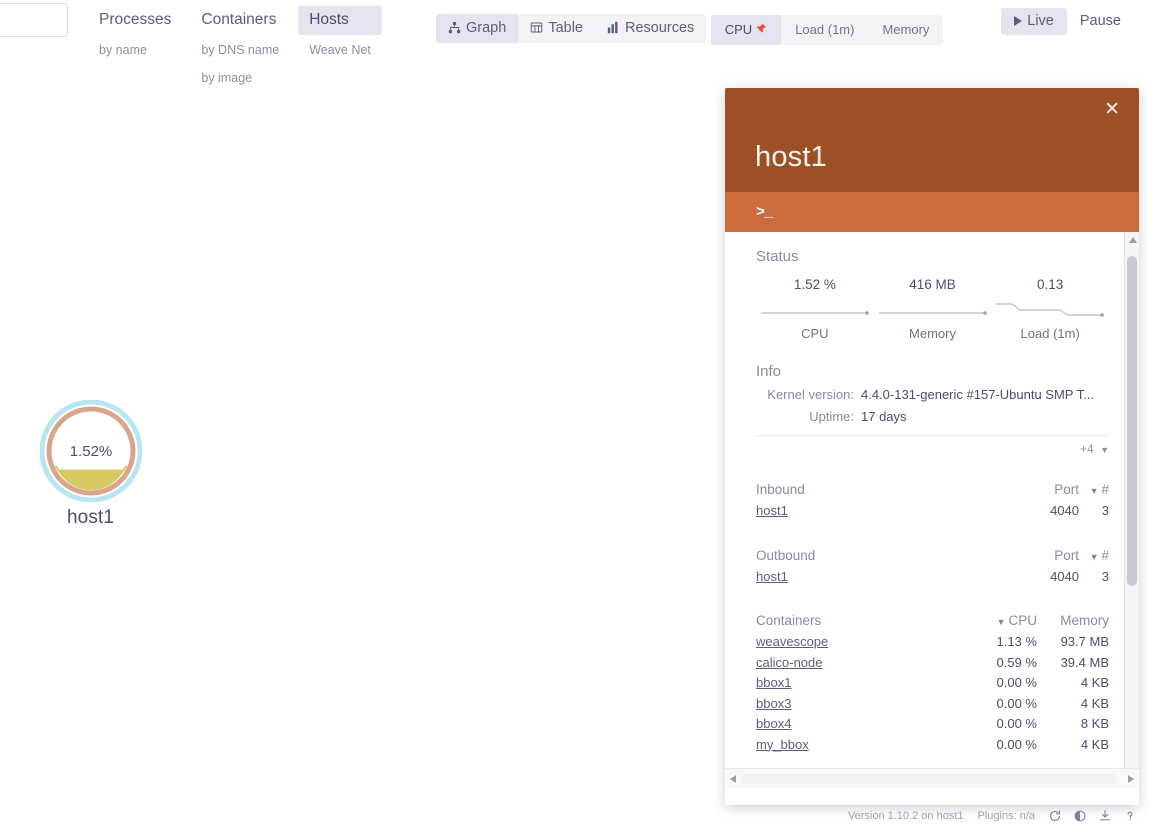 Image resolution: width=1152 pixels, height=828 pixels. I want to click on metric-tab-cpu: CPU, so click(746, 30).